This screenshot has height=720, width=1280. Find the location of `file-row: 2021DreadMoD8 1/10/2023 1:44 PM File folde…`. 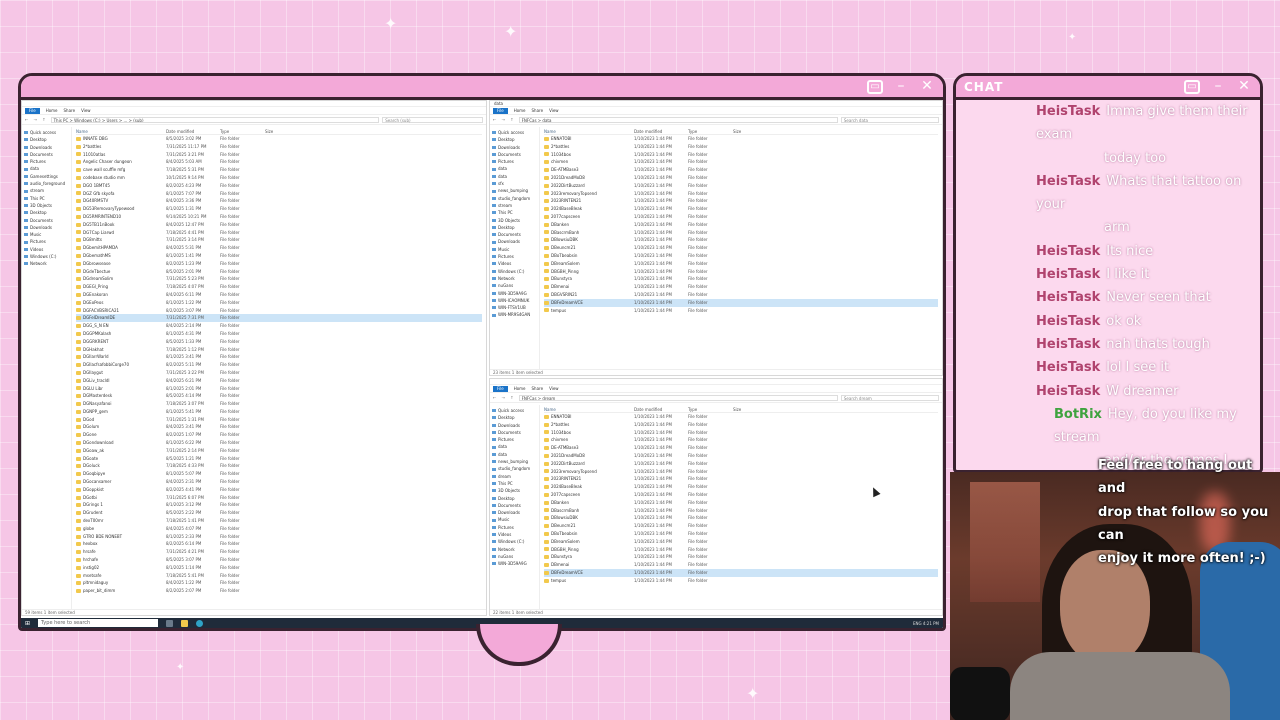

file-row: 2021DreadMoD8 1/10/2023 1:44 PM File folde… is located at coordinates (741, 456).